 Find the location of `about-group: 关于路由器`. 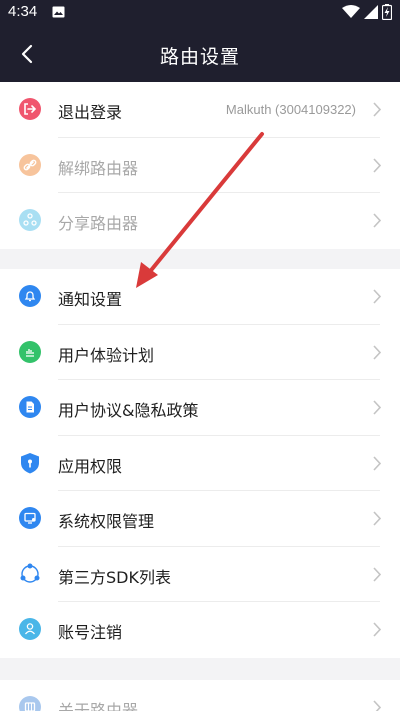

about-group: 关于路由器 is located at coordinates (200, 695).